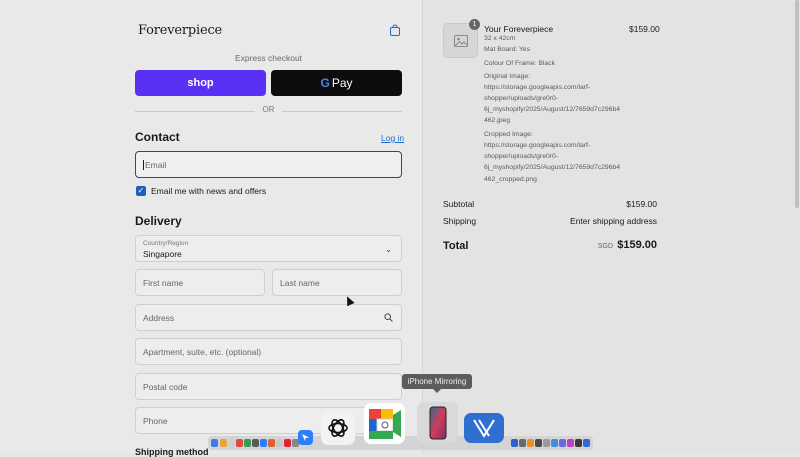 The height and width of the screenshot is (457, 800). Describe the element at coordinates (507, 76) in the screenshot. I see `product-detail-line: Original Image:` at that location.